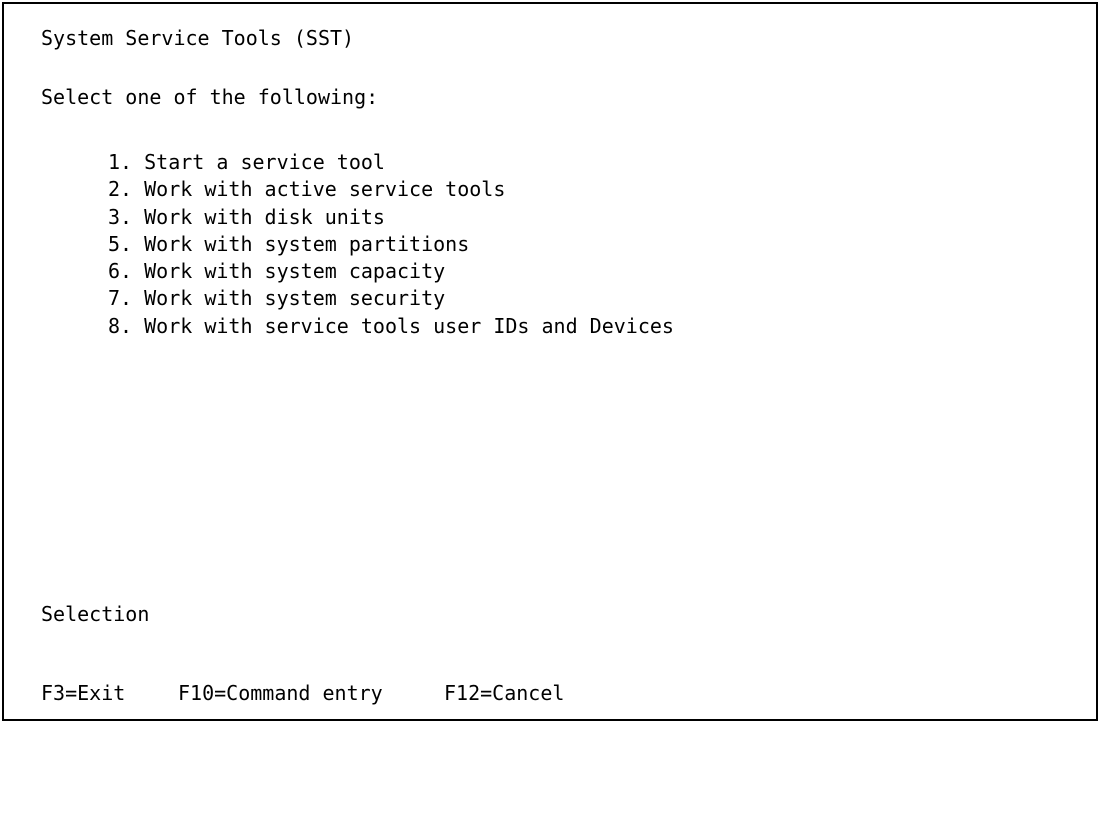  Describe the element at coordinates (120, 243) in the screenshot. I see `menu-option-number: 5.` at that location.